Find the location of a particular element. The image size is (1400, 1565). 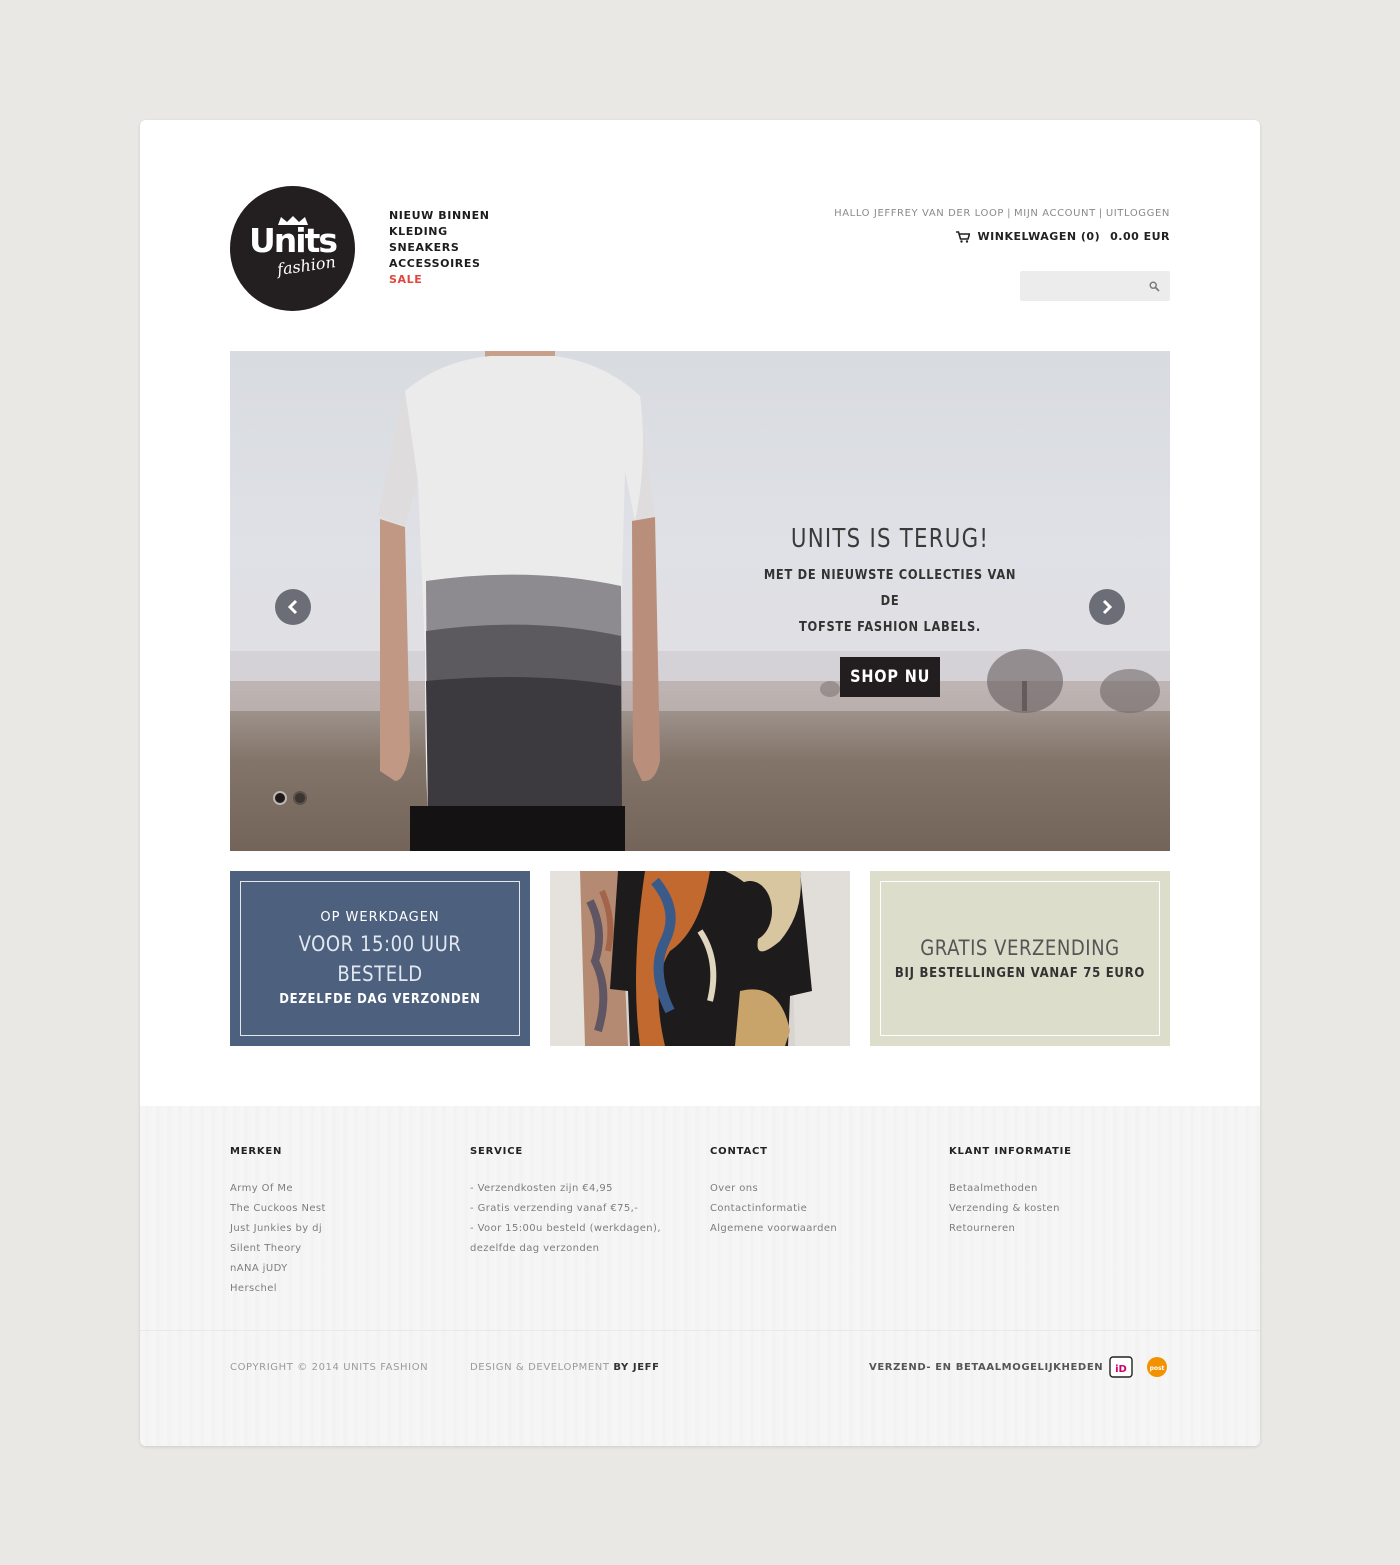

footer-link-just-junkies: Just Junkies by dj is located at coordinates (340, 1229).